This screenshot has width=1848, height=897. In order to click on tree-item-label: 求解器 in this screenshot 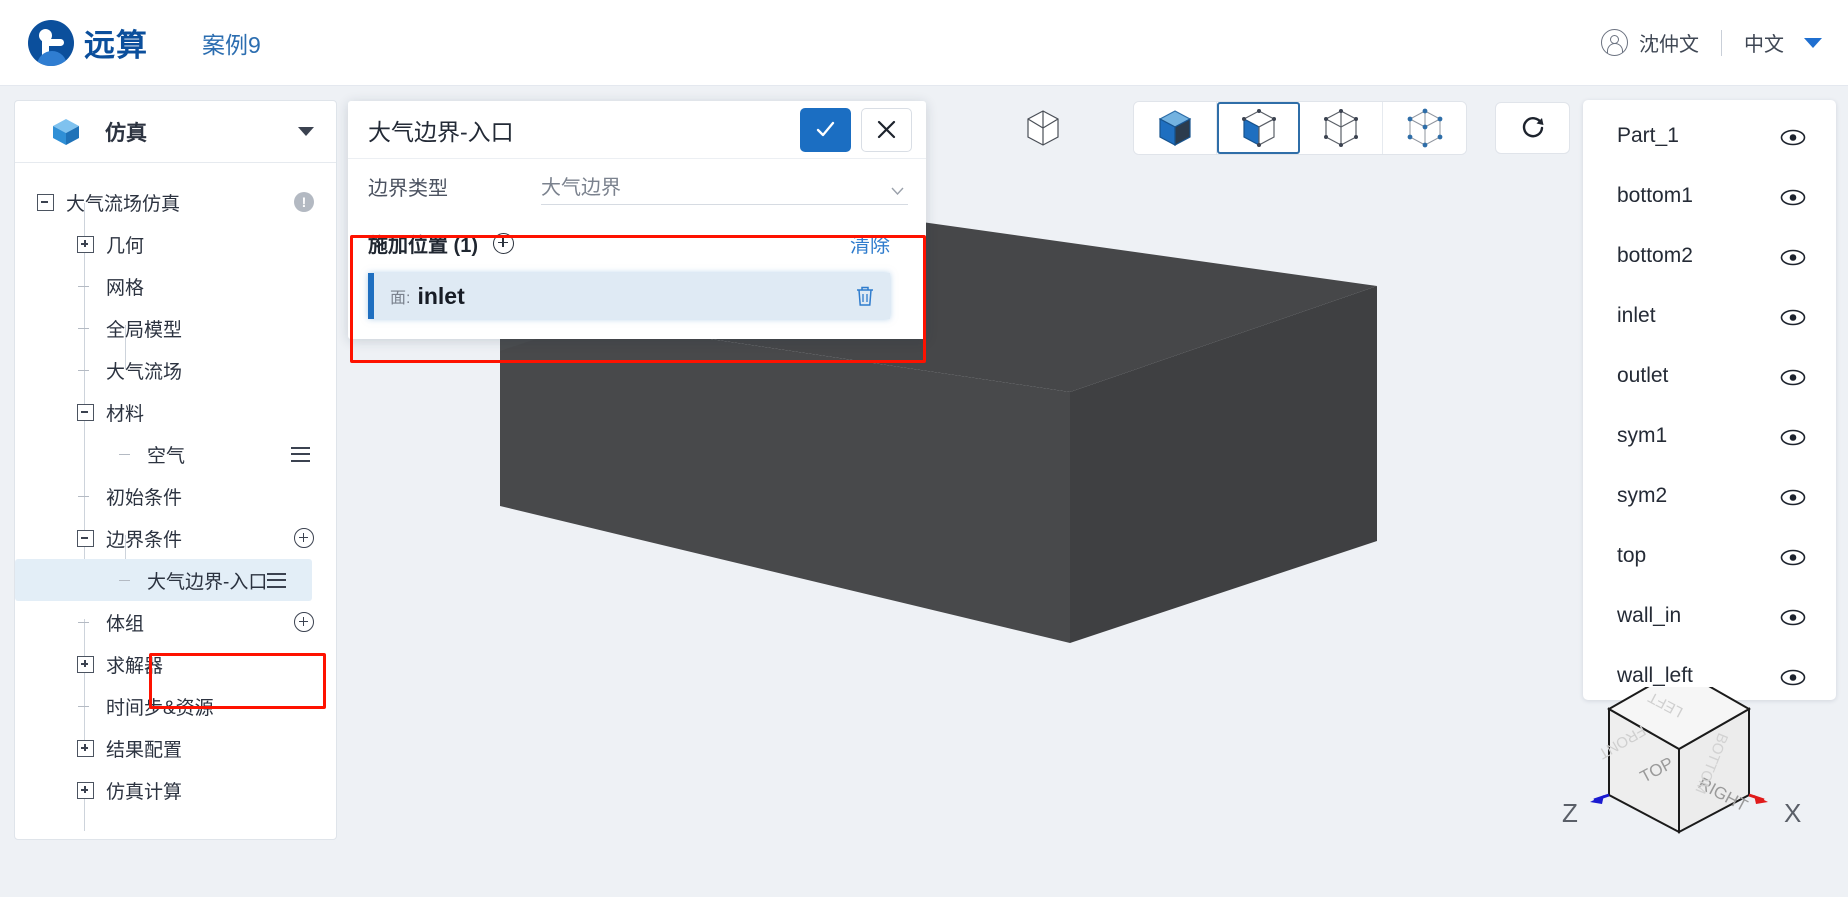, I will do `click(135, 666)`.